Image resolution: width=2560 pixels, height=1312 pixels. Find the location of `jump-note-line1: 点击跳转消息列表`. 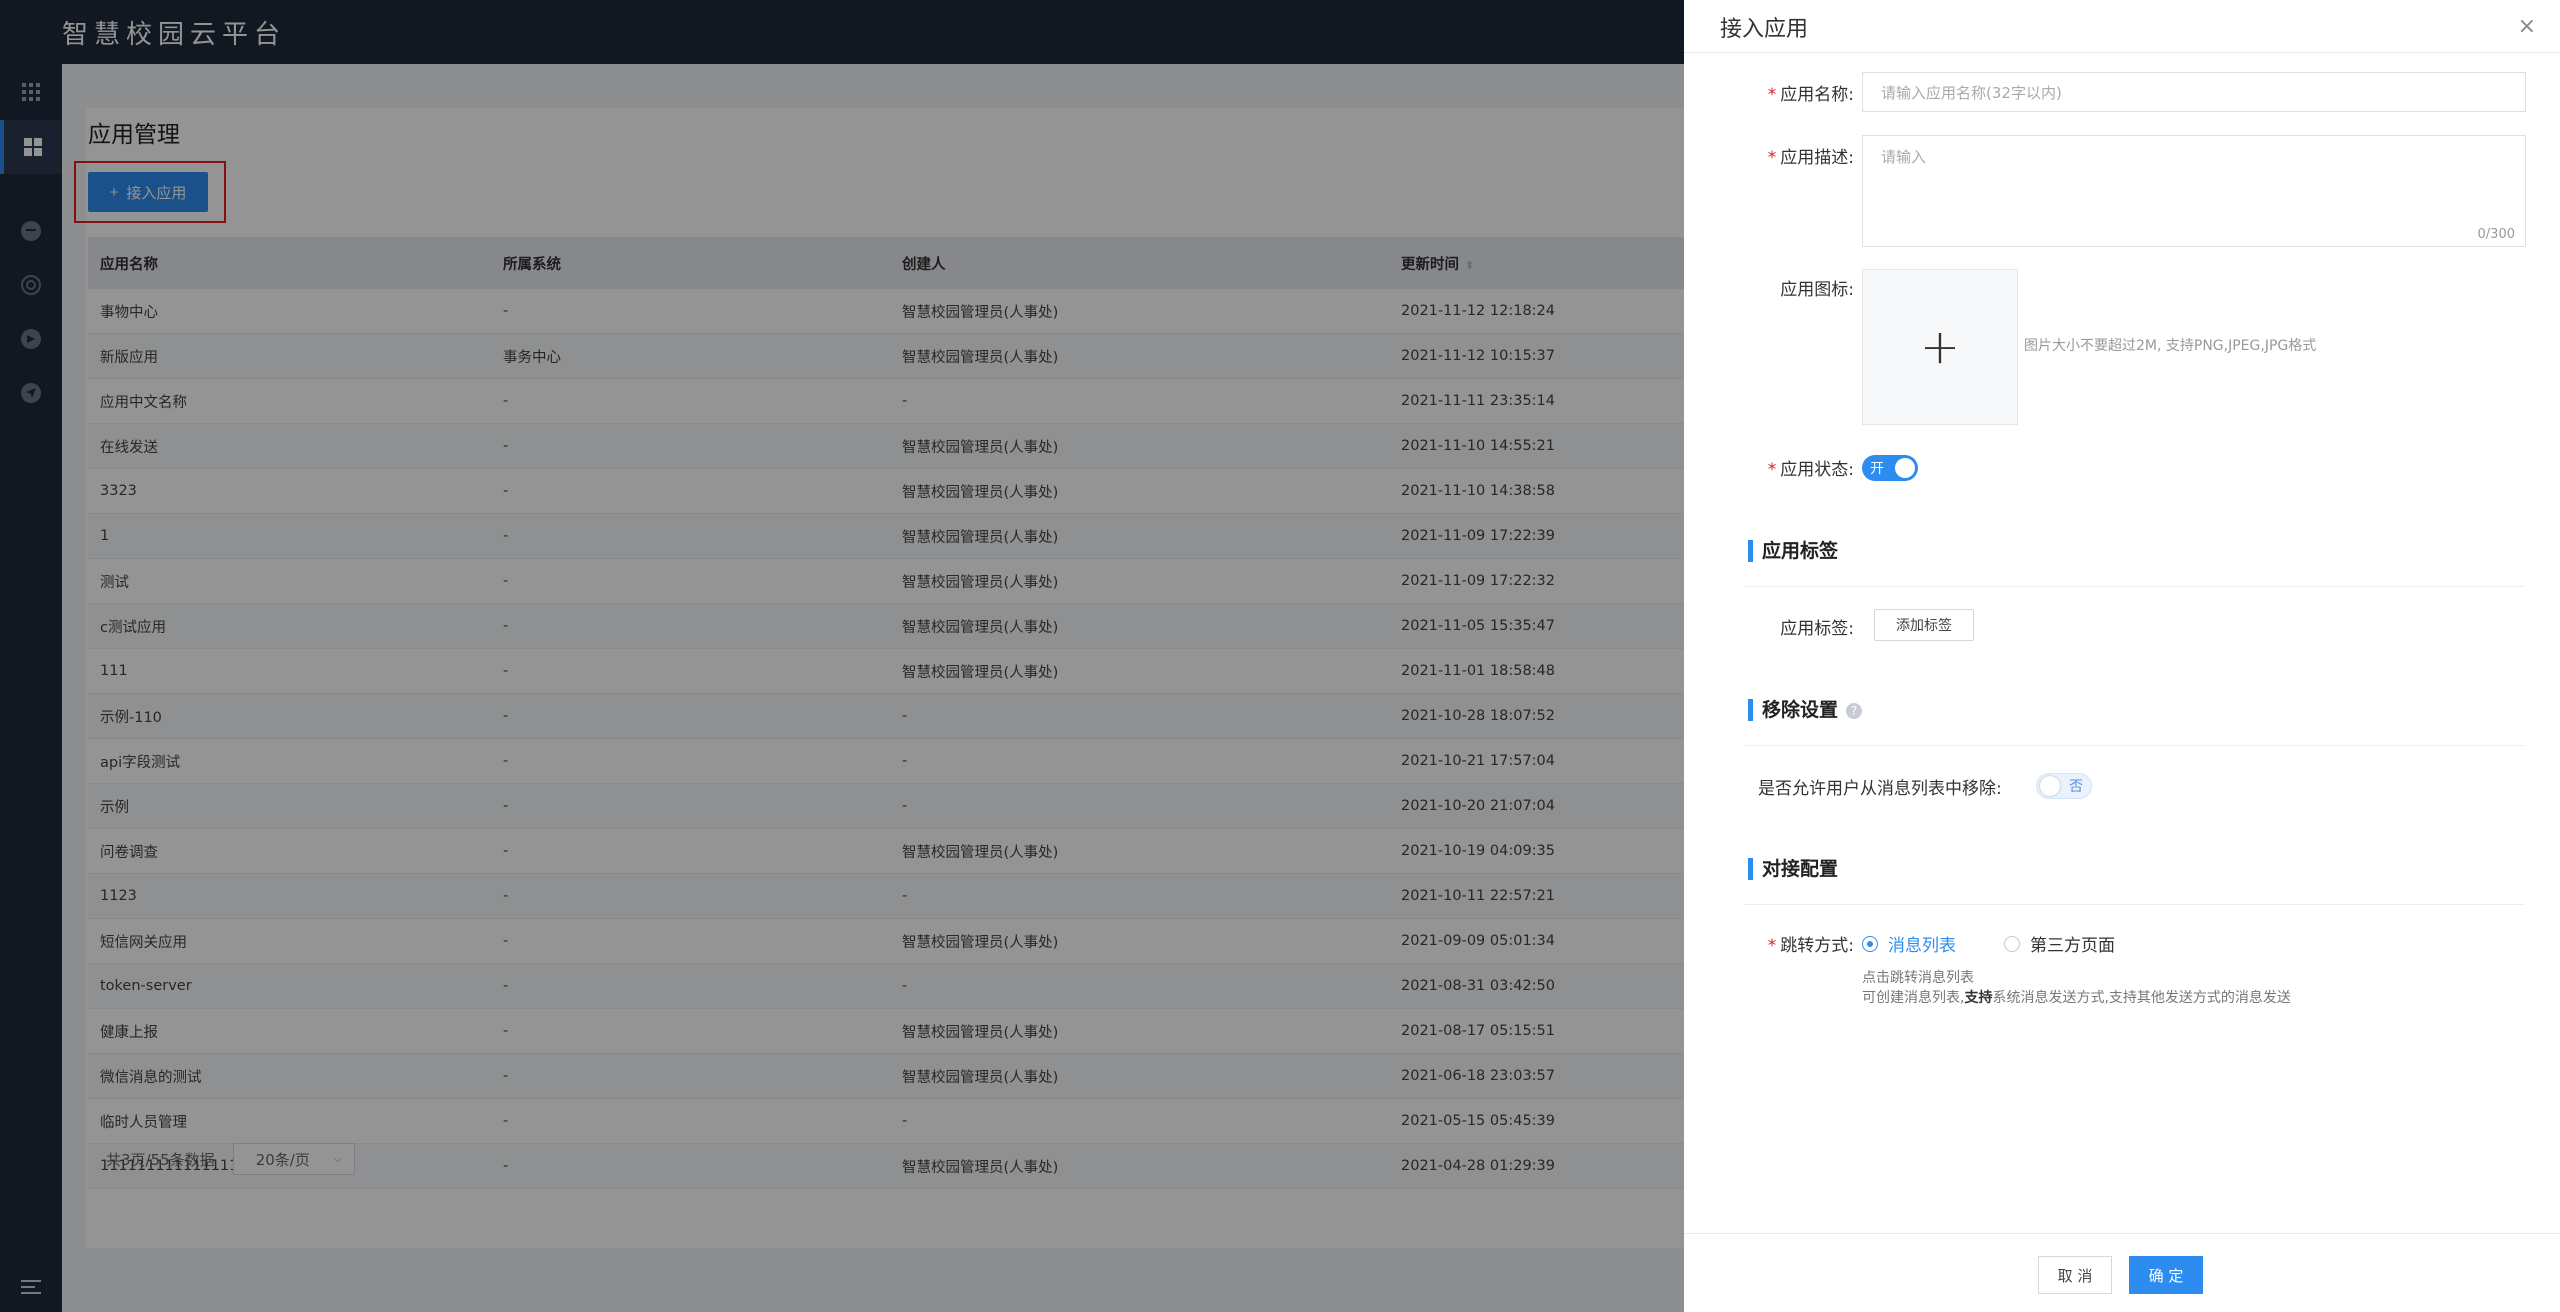

jump-note-line1: 点击跳转消息列表 is located at coordinates (1918, 978).